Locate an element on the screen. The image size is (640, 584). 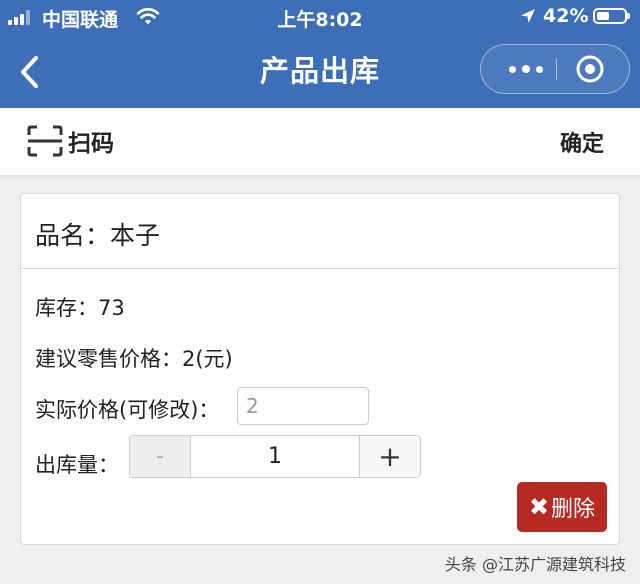
stock-text: 库存：73 is located at coordinates (80, 308).